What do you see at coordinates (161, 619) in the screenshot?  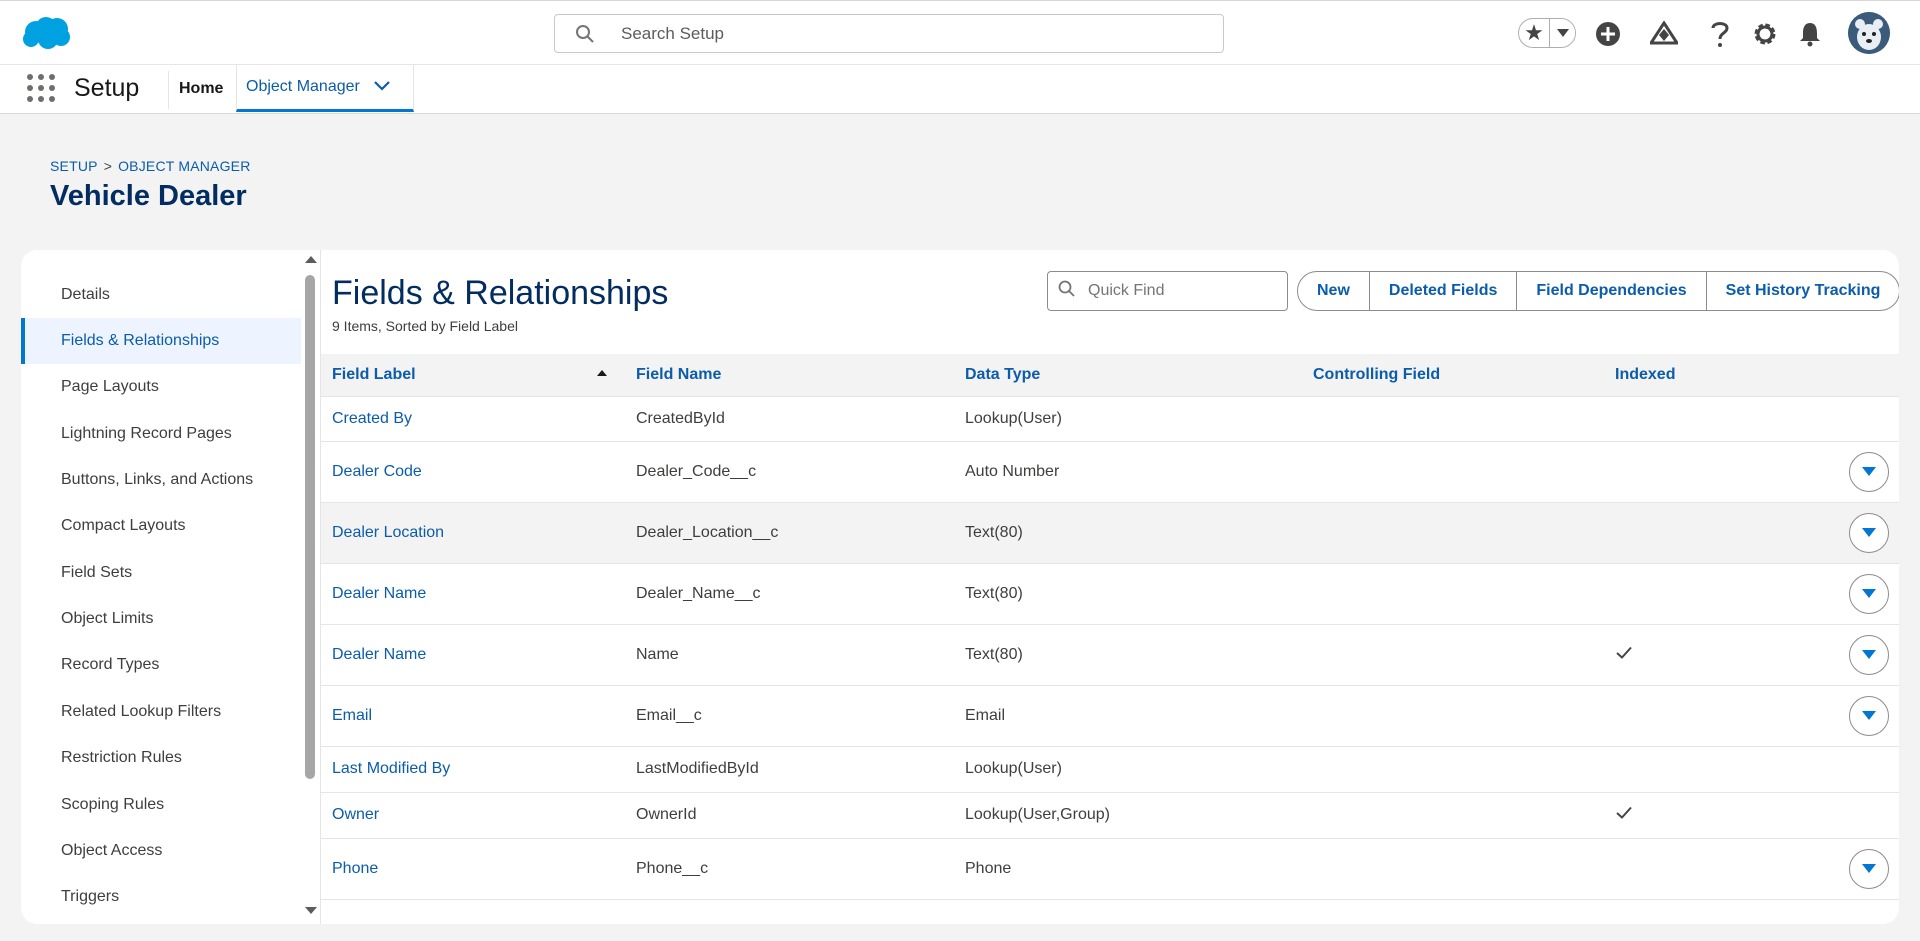 I see `sidebar-item-object-limits: Object Limits` at bounding box center [161, 619].